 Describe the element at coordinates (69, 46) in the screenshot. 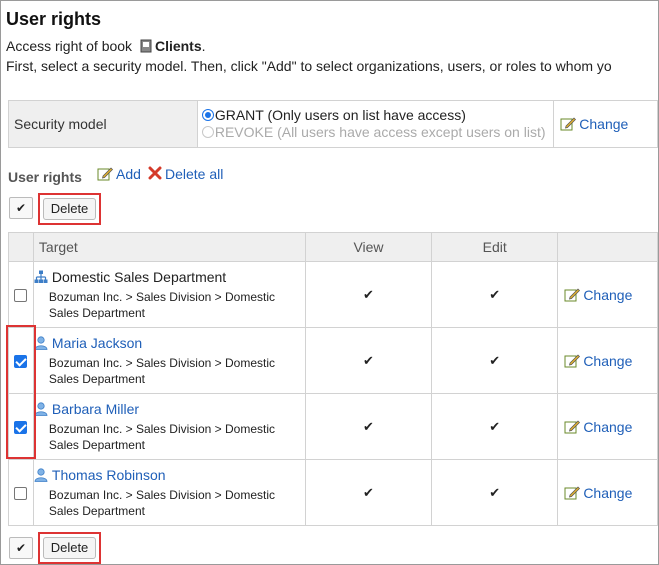

I see `access-prefix: Access right of book` at that location.